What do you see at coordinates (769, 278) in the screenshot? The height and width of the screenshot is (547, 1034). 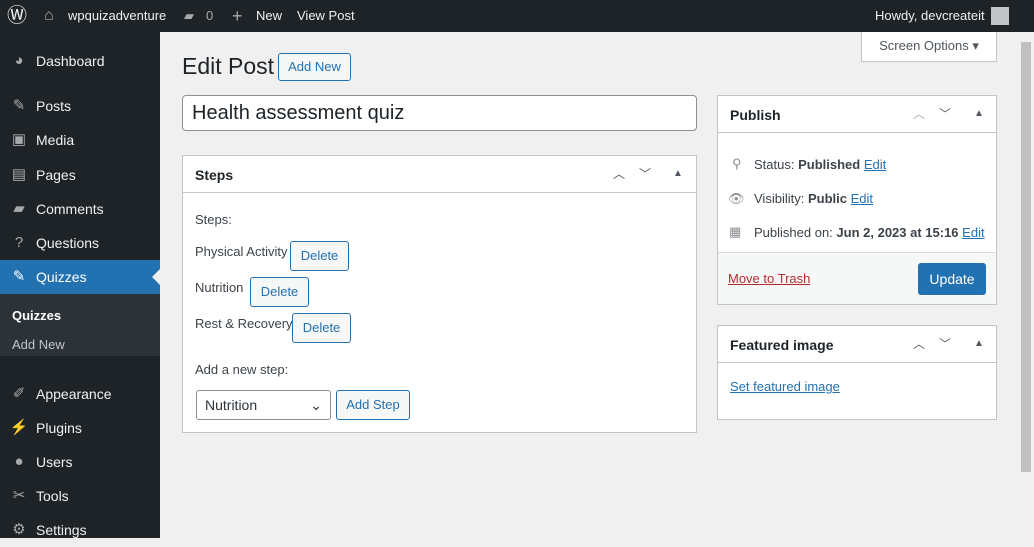 I see `move-to-trash-link: Move to Trash` at bounding box center [769, 278].